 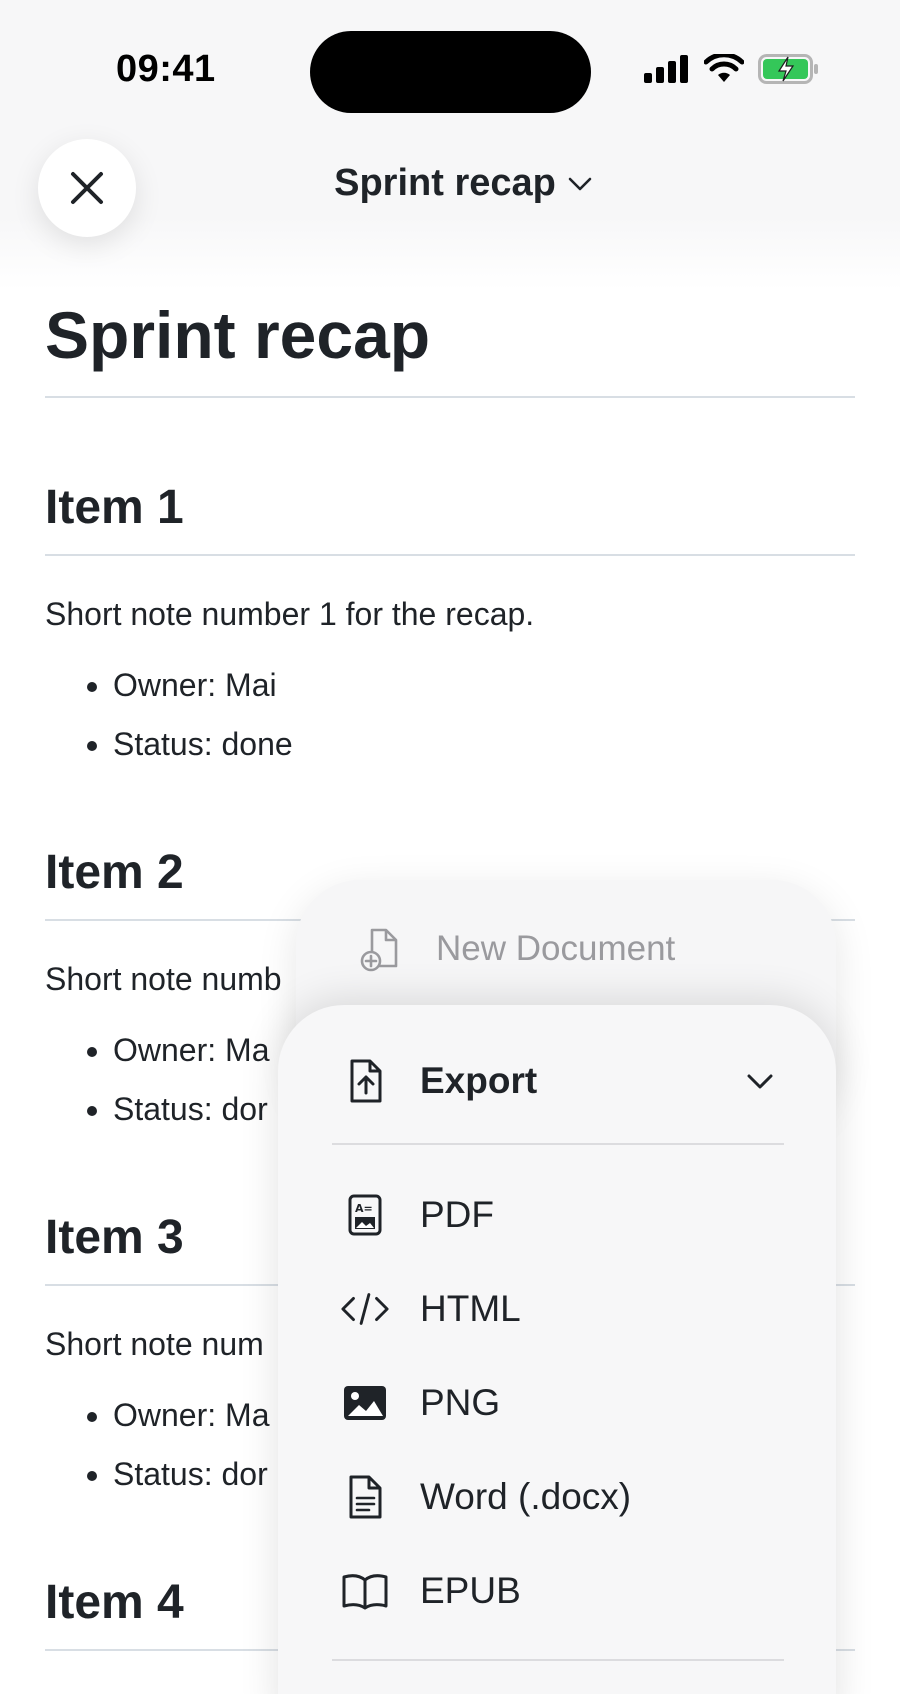 I want to click on export-html-item: HTML, so click(x=430, y=1309).